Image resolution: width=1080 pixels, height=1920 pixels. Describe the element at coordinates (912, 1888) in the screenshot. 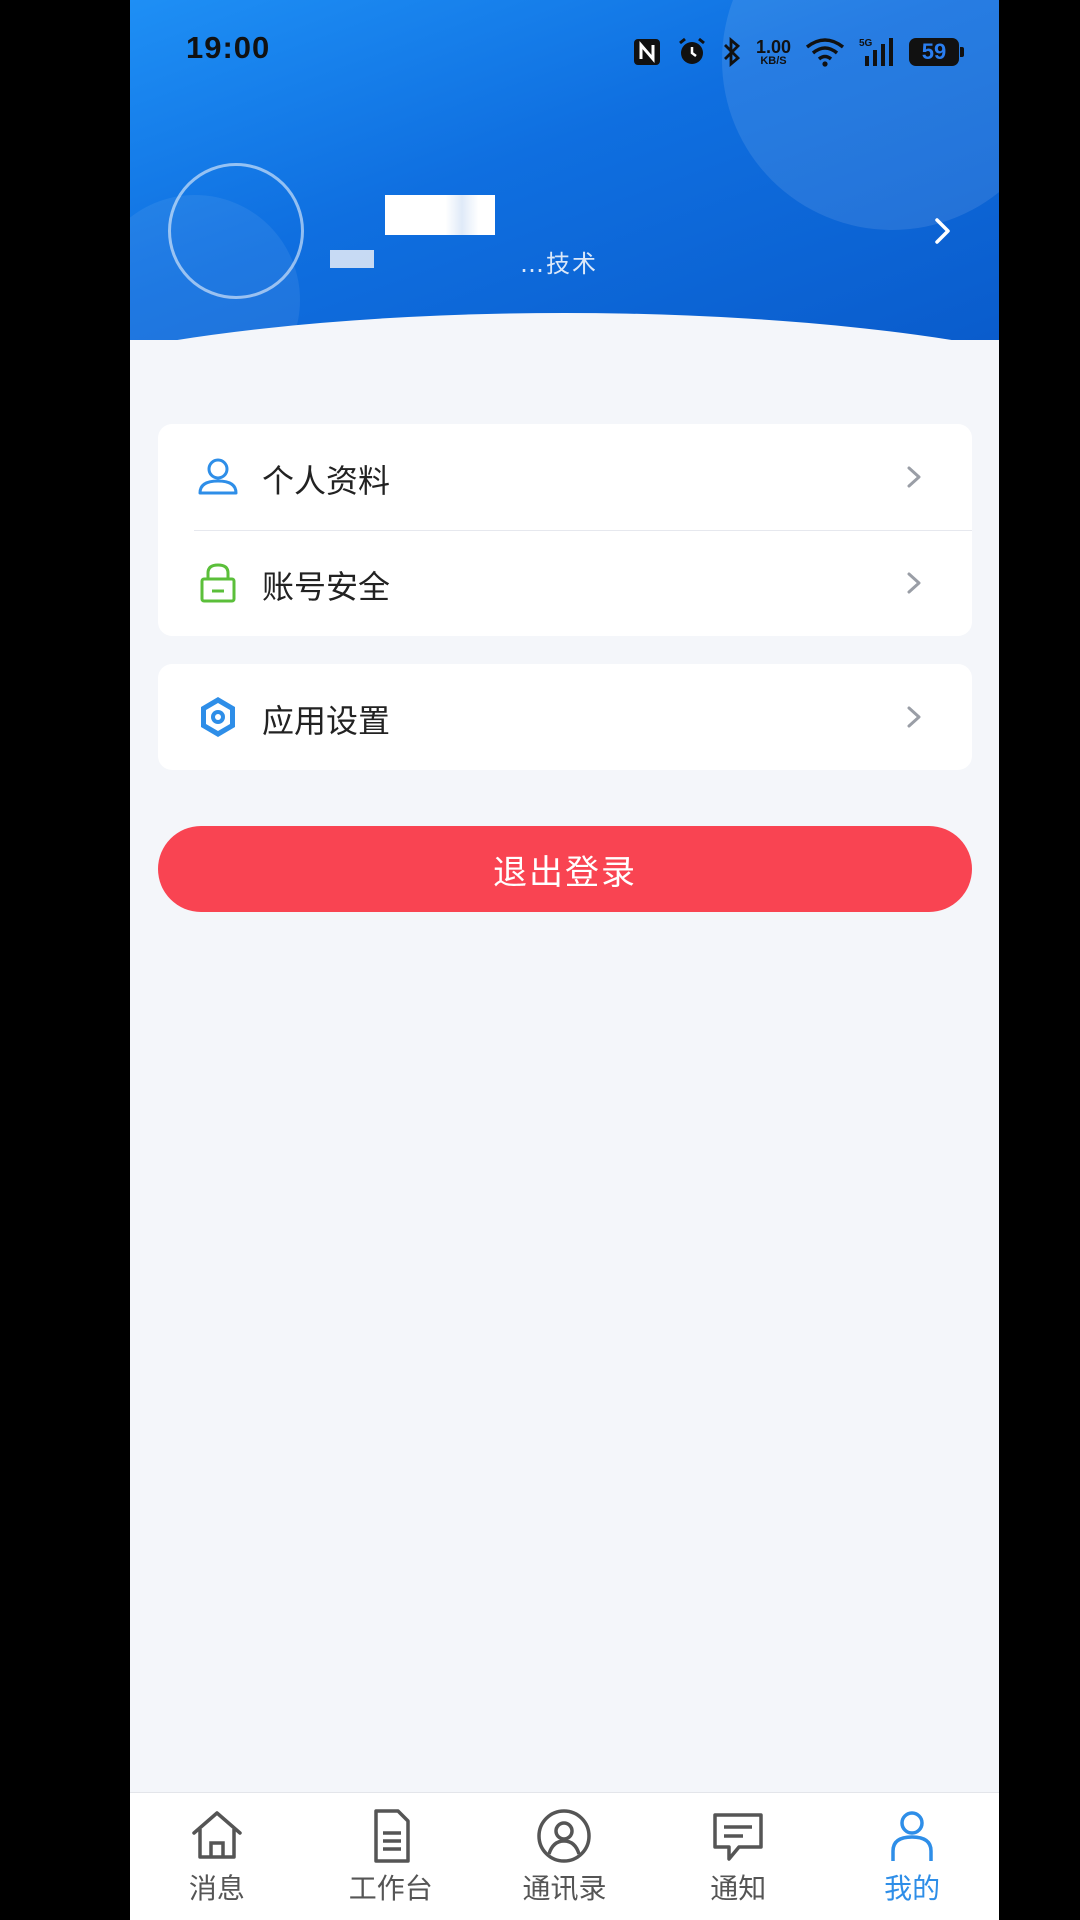

I see `tab-label: 我的` at that location.